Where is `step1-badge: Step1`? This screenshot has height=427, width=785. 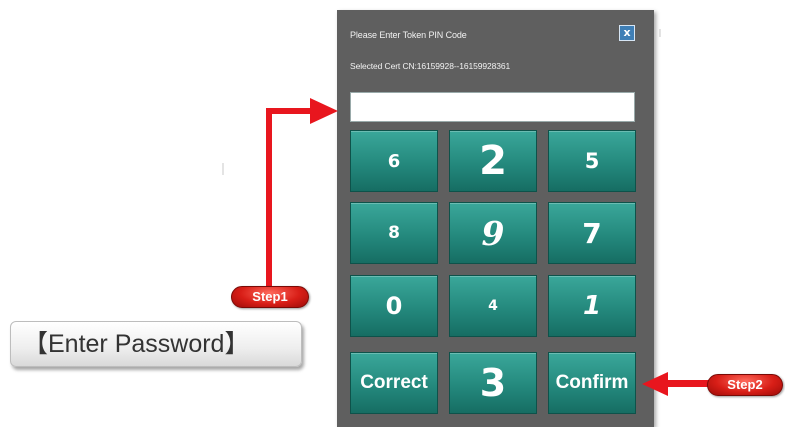
step1-badge: Step1 is located at coordinates (270, 297).